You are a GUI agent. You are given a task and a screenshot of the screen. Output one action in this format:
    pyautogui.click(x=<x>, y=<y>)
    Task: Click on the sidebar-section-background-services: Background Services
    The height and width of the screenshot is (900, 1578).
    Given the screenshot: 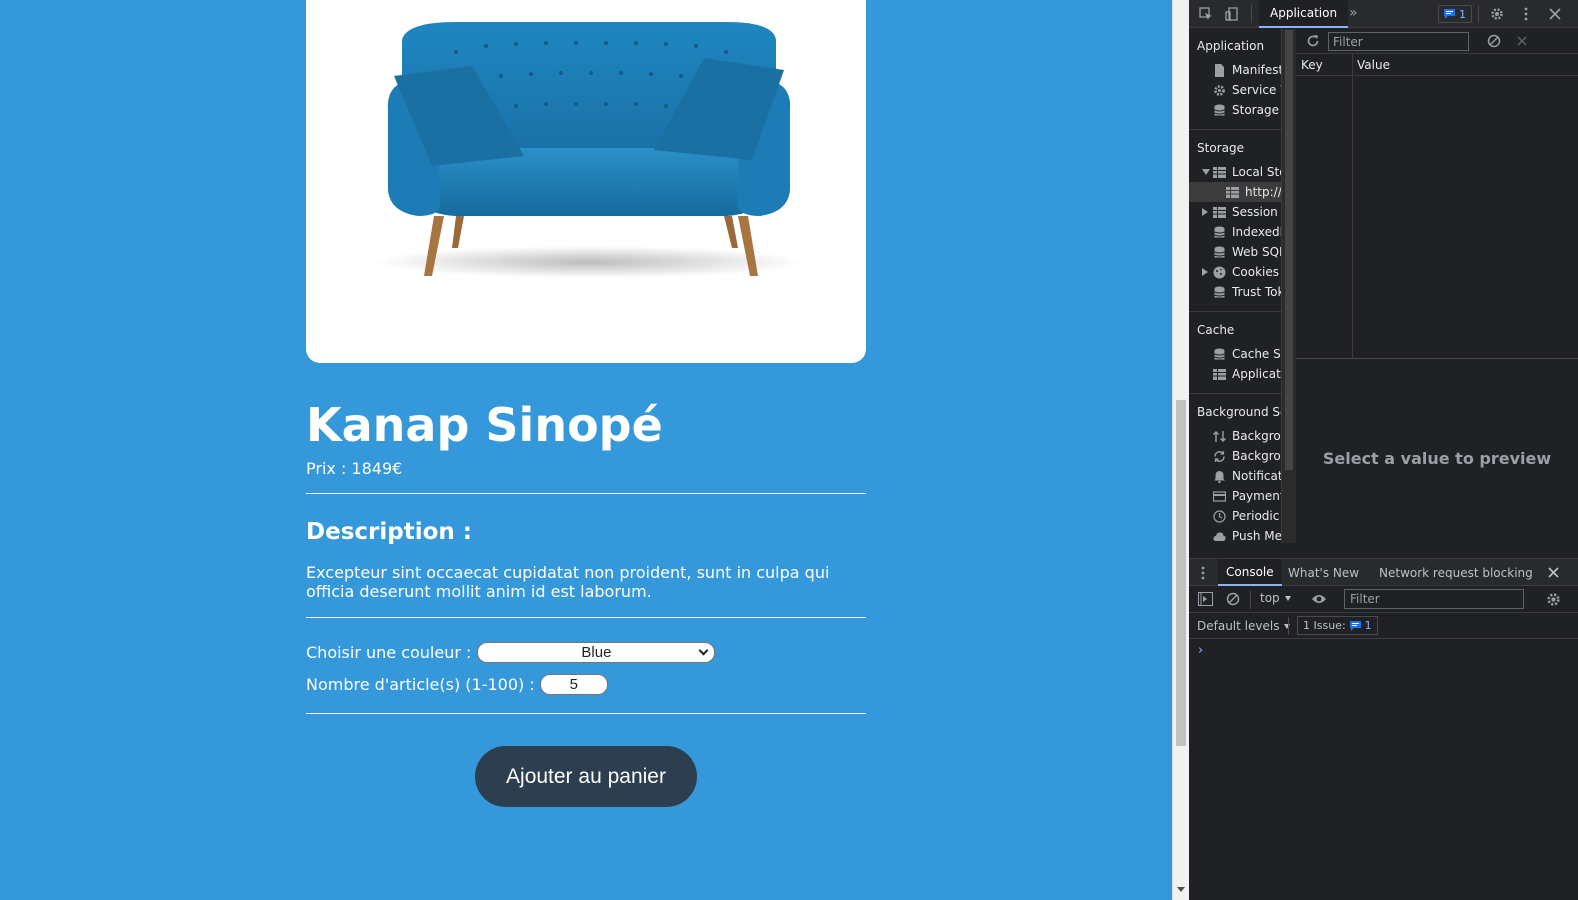 What is the action you would take?
    pyautogui.click(x=1239, y=412)
    